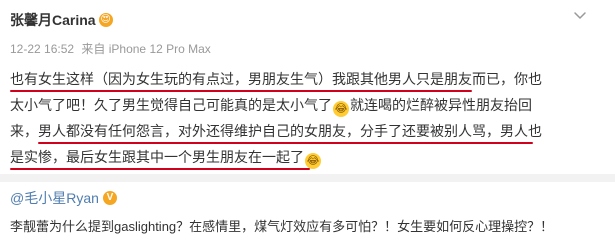 This screenshot has height=247, width=615. What do you see at coordinates (305, 198) in the screenshot?
I see `repost-author: @毛小星Ryan V` at bounding box center [305, 198].